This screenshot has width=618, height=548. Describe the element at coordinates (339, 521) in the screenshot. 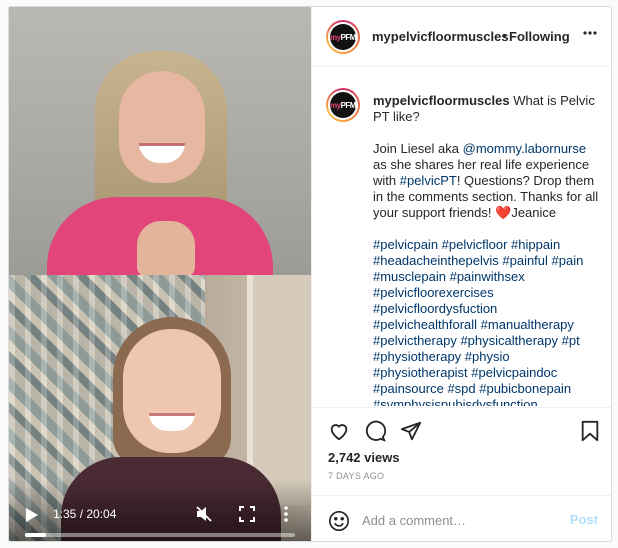

I see `smiley-icon` at that location.